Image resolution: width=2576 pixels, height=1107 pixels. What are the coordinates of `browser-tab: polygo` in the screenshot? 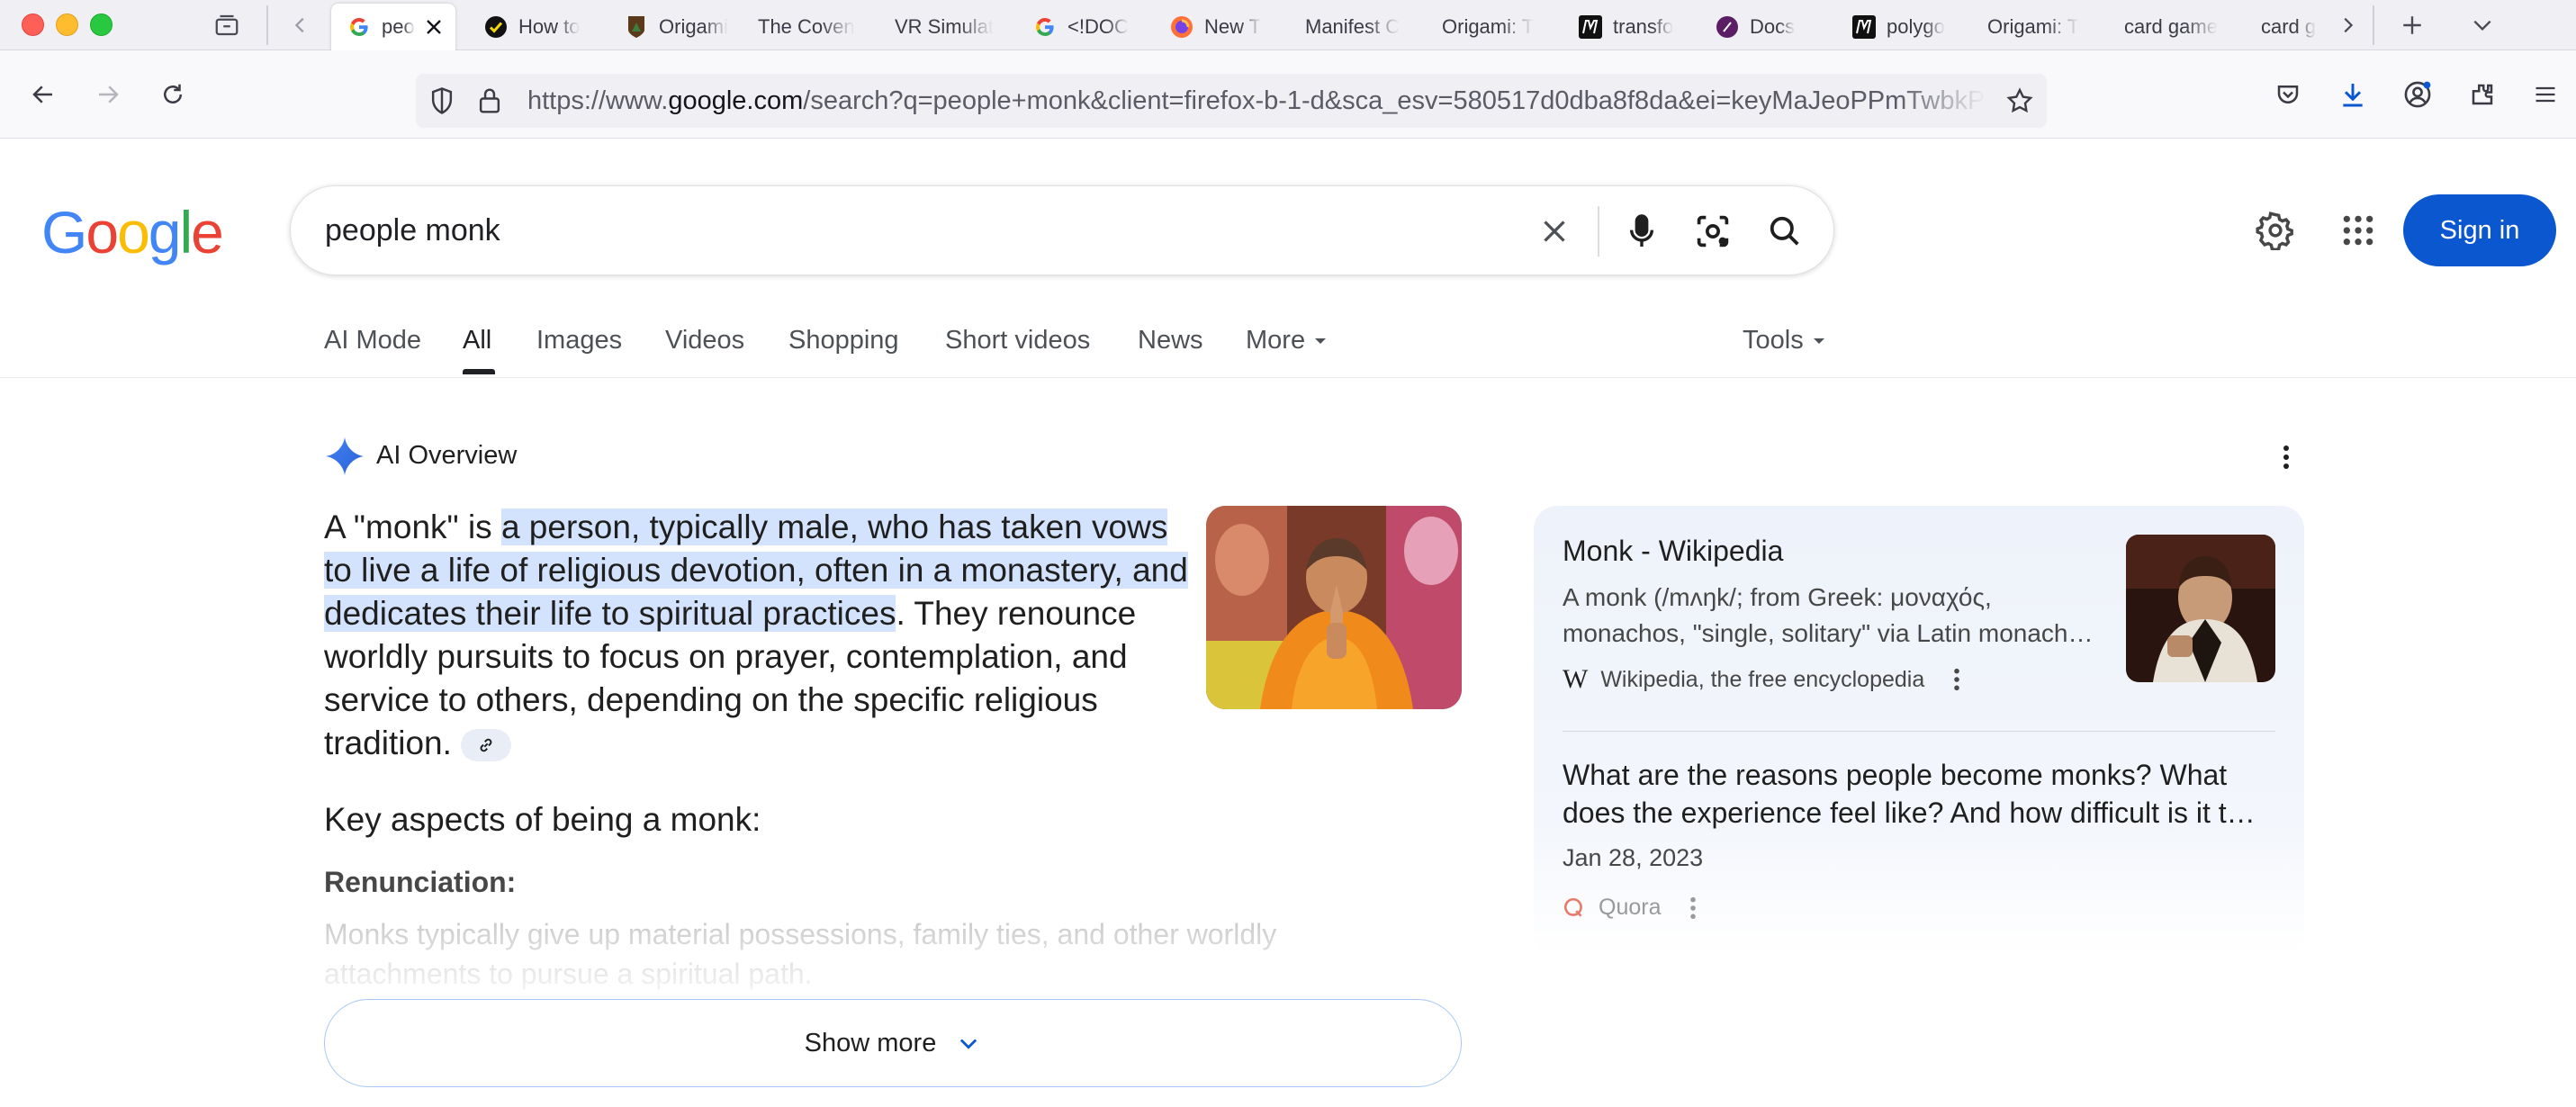 It's located at (1903, 27).